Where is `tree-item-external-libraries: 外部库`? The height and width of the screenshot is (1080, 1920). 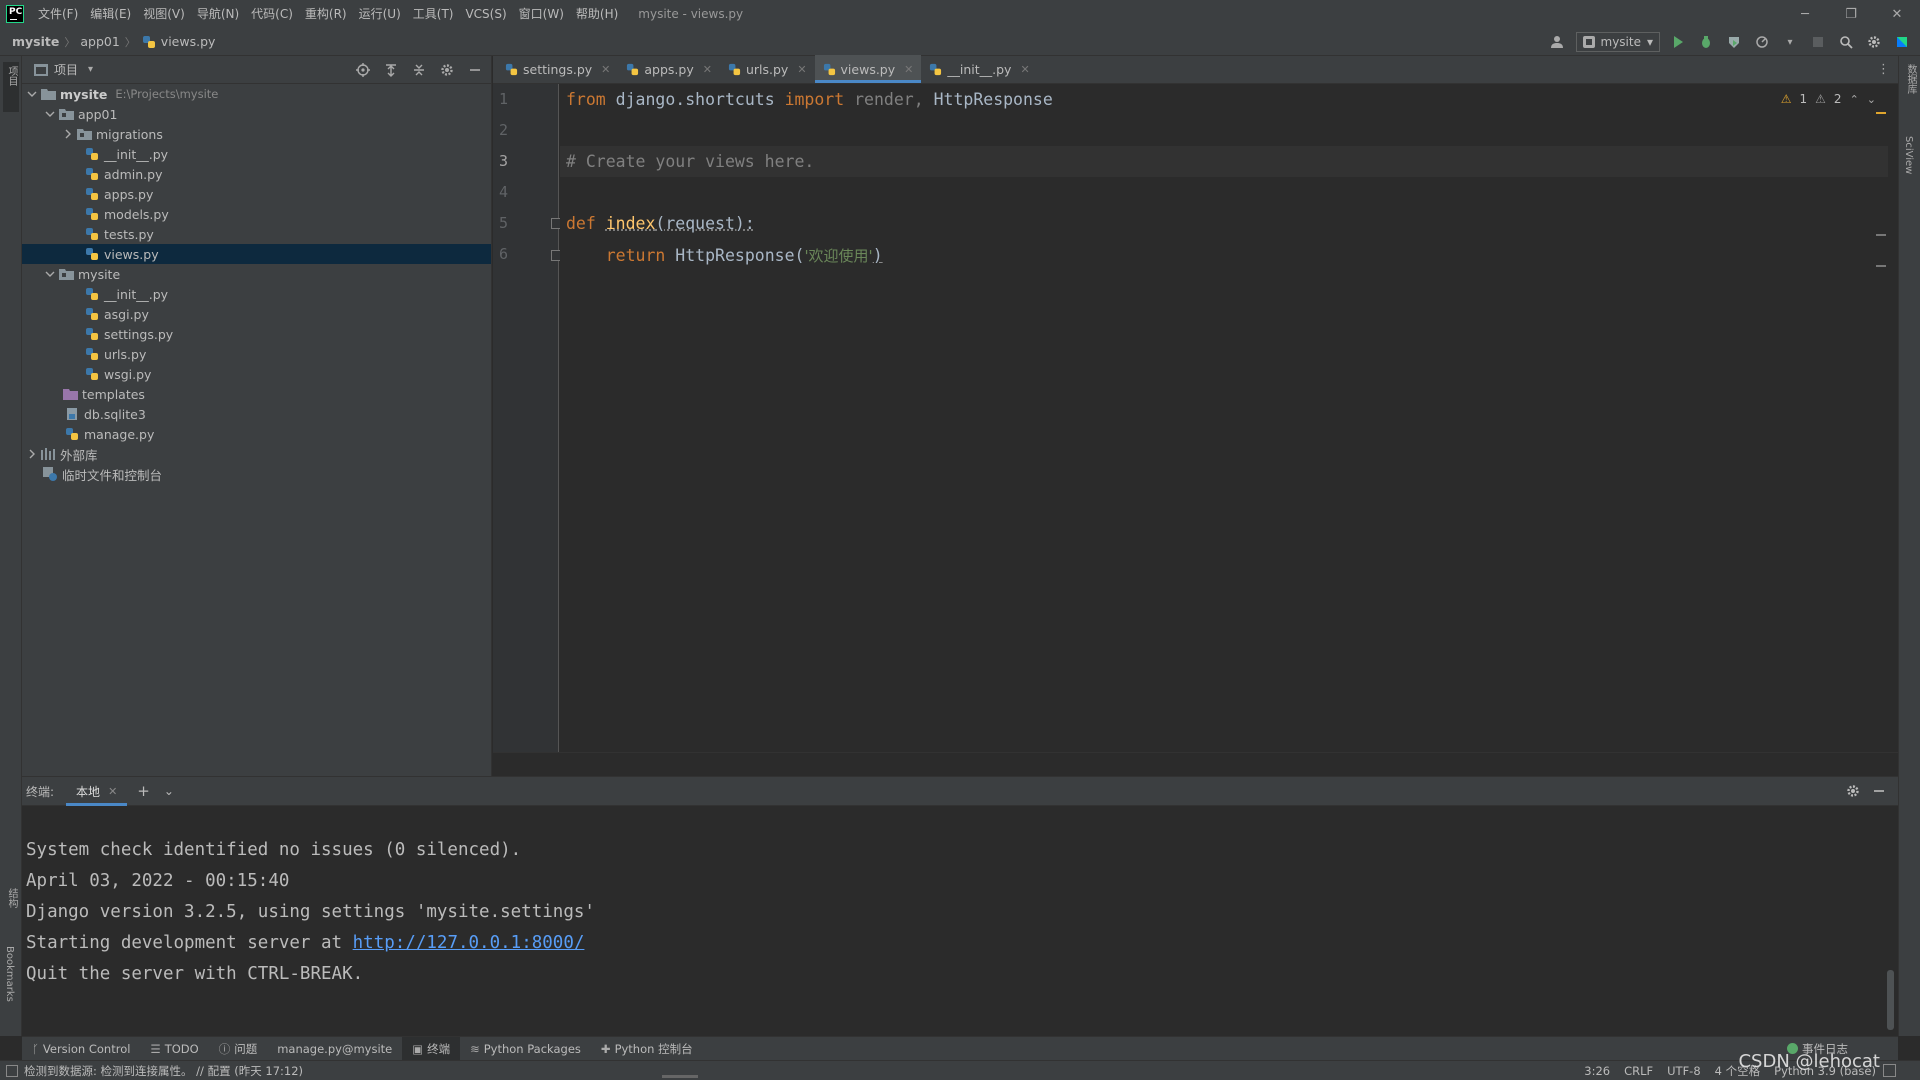
tree-item-external-libraries: 外部库 is located at coordinates (256, 454).